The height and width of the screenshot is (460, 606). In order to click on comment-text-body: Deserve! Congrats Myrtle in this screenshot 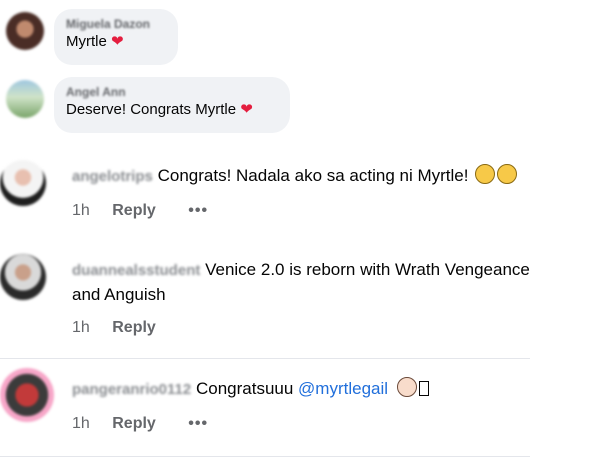, I will do `click(151, 109)`.